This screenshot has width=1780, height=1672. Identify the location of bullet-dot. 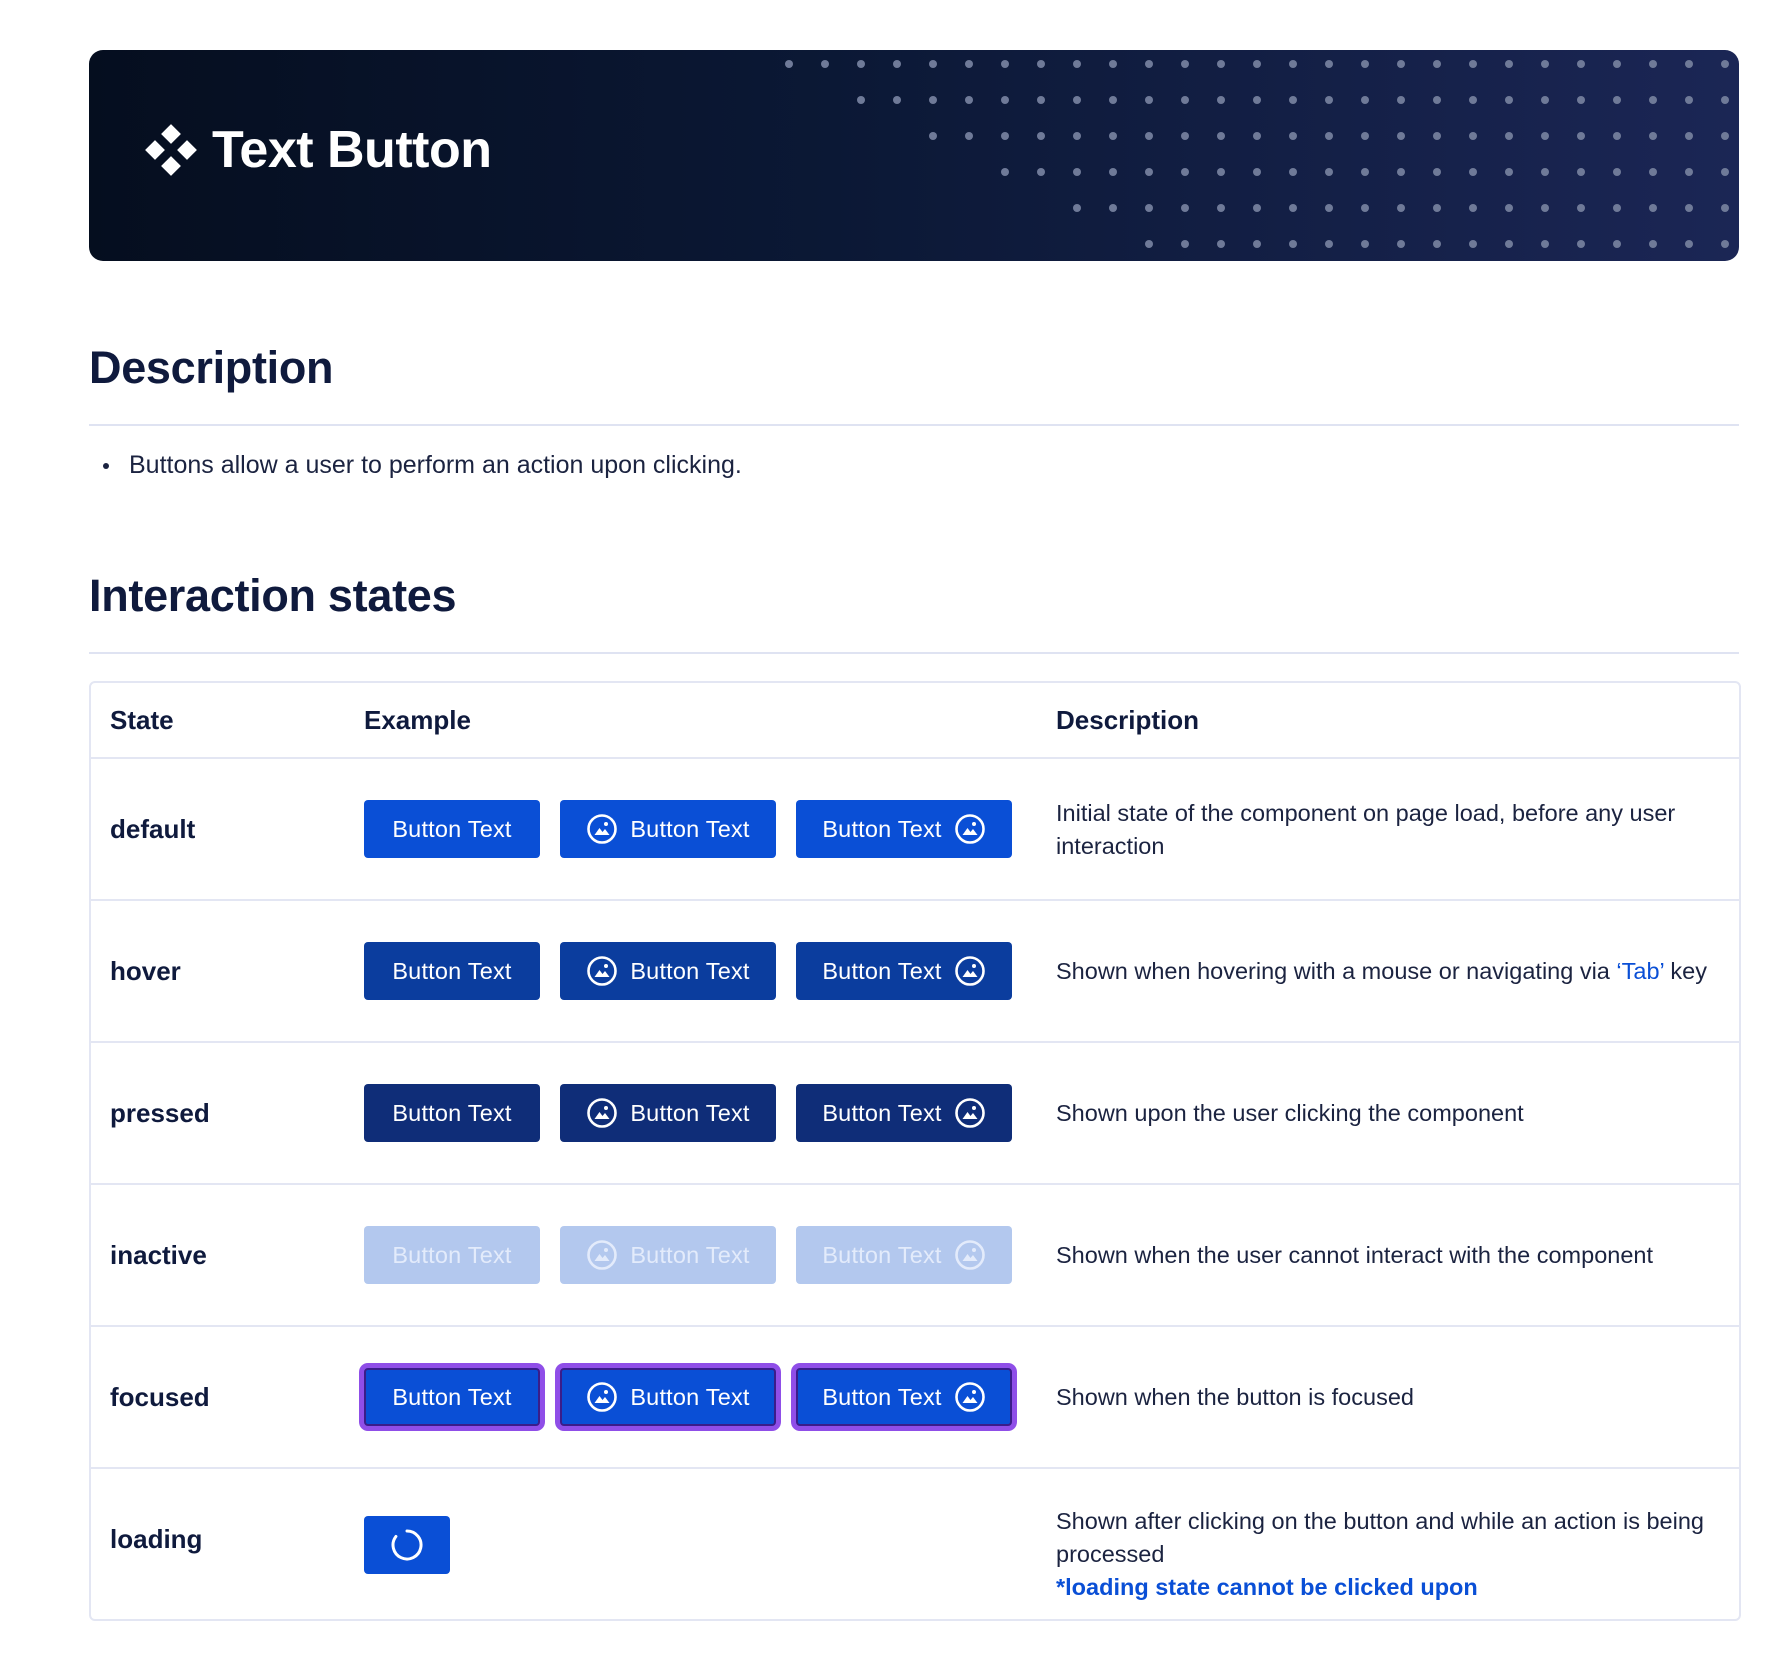
(106, 465).